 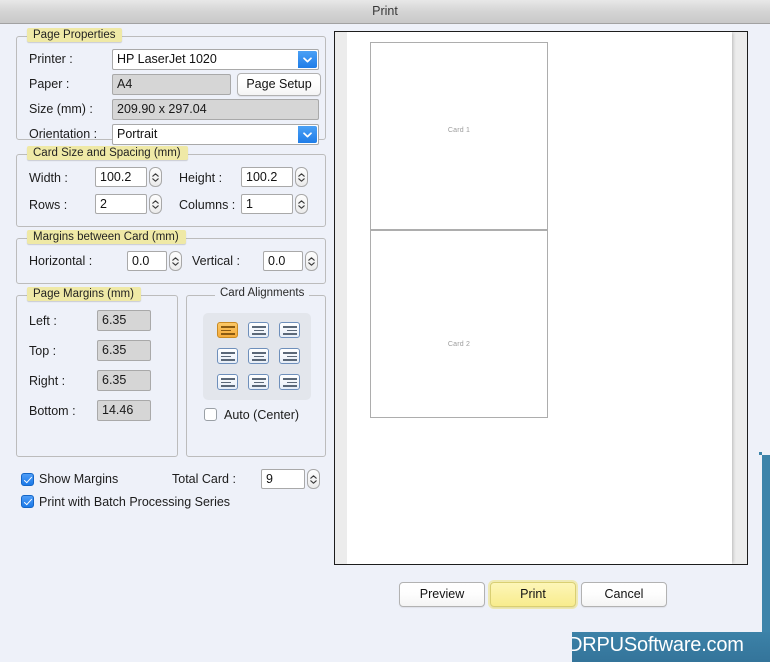 I want to click on group-margins-between-card-label: Margins between Card (mm), so click(x=106, y=237).